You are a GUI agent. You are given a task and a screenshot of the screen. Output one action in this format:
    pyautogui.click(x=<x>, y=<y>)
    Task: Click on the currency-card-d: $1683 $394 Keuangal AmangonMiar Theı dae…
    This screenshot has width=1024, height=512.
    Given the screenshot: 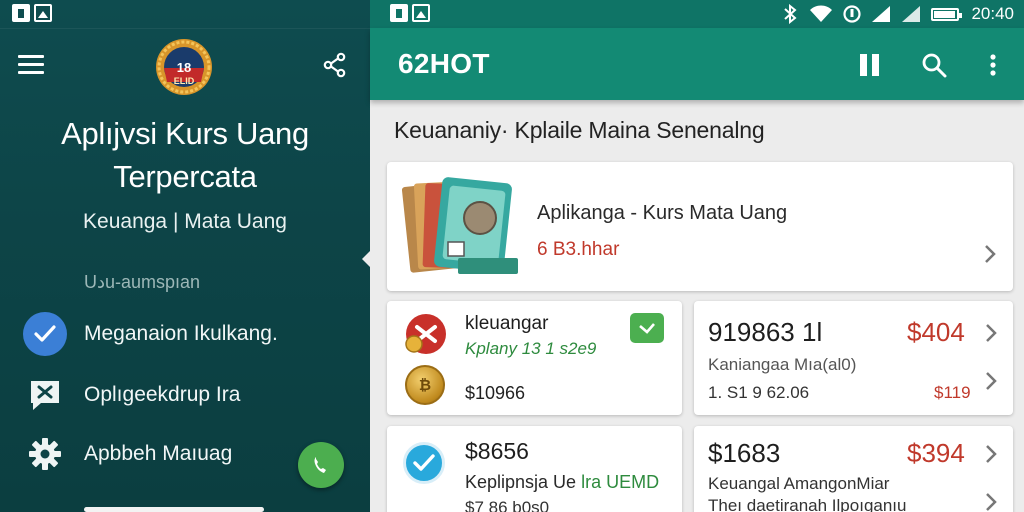 What is the action you would take?
    pyautogui.click(x=853, y=469)
    